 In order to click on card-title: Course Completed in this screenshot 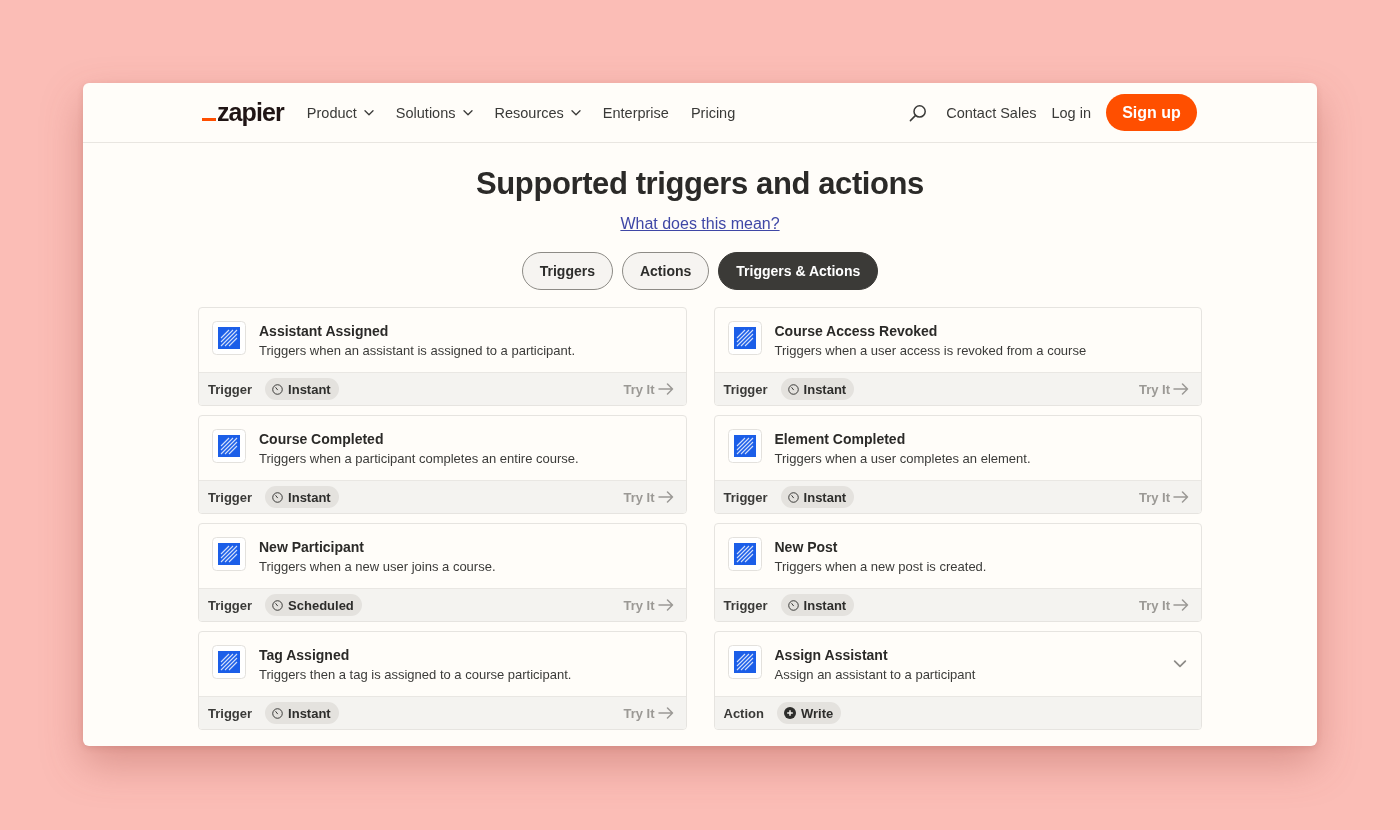, I will do `click(322, 439)`.